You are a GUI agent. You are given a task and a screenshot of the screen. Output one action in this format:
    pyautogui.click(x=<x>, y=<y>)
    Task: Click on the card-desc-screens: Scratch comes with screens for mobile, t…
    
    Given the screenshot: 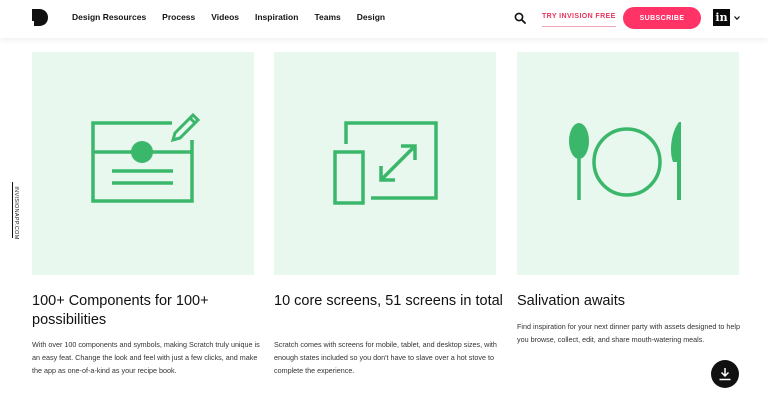 What is the action you would take?
    pyautogui.click(x=385, y=357)
    